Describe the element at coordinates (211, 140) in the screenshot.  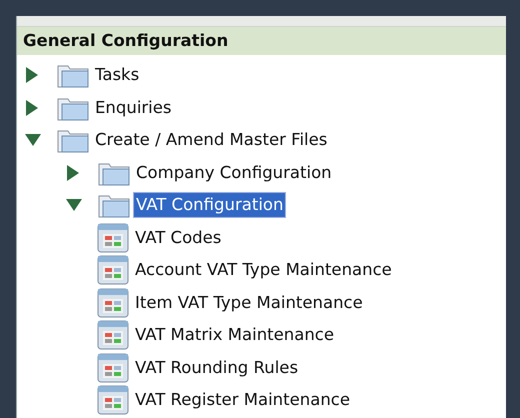
I see `tree-item: Create / Amend Master Files` at that location.